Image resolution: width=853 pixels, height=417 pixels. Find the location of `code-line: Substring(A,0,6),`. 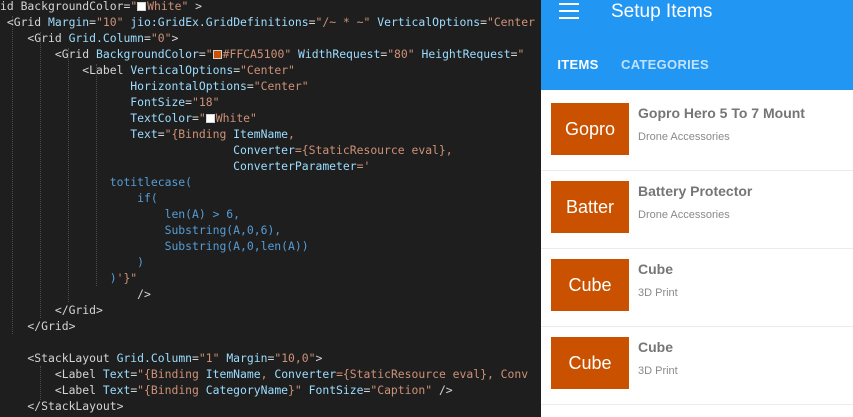

code-line: Substring(A,0,6), is located at coordinates (141, 230).